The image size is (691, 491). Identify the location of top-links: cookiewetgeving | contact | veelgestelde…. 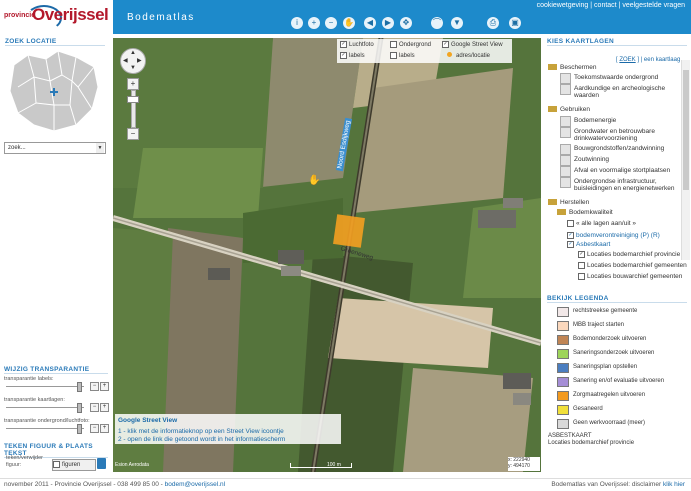
(610, 5).